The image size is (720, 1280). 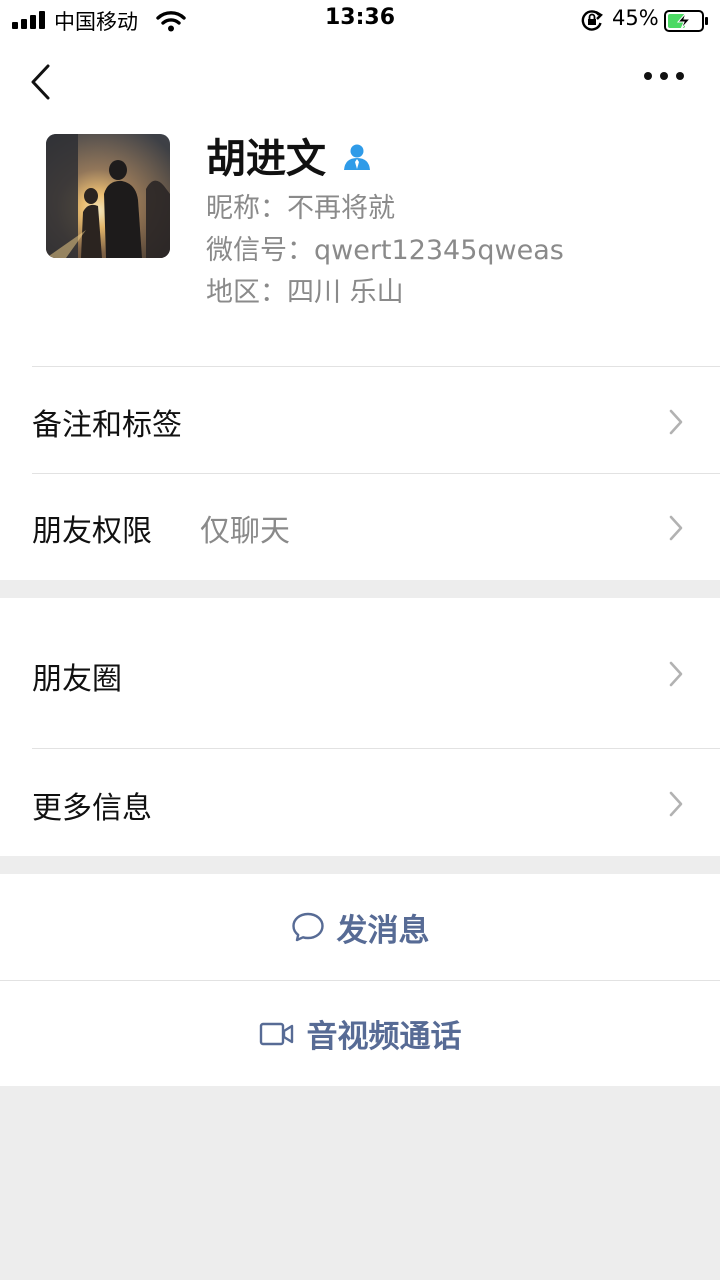 What do you see at coordinates (360, 421) in the screenshot?
I see `remark-tags-row: 备注和标签` at bounding box center [360, 421].